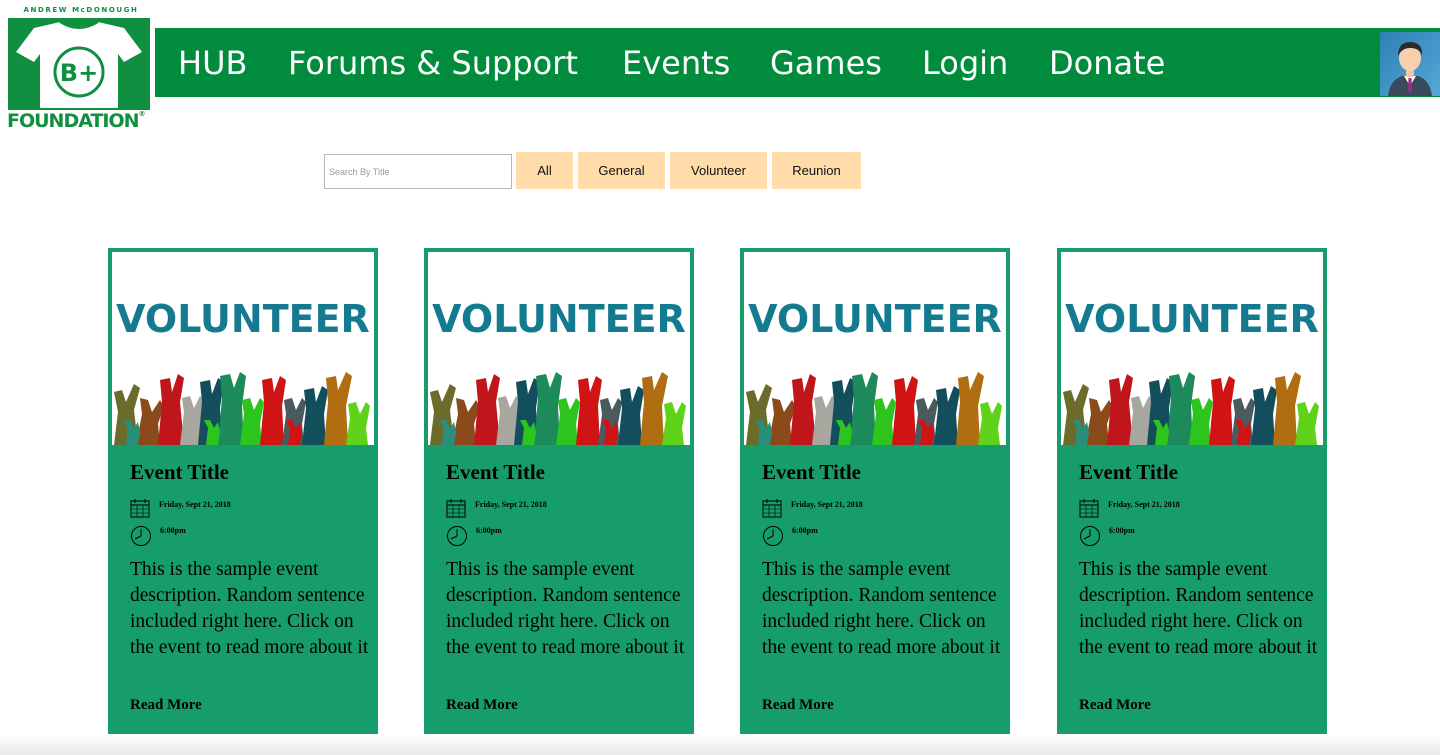  I want to click on filter-volunteer-button: Volunteer, so click(718, 170).